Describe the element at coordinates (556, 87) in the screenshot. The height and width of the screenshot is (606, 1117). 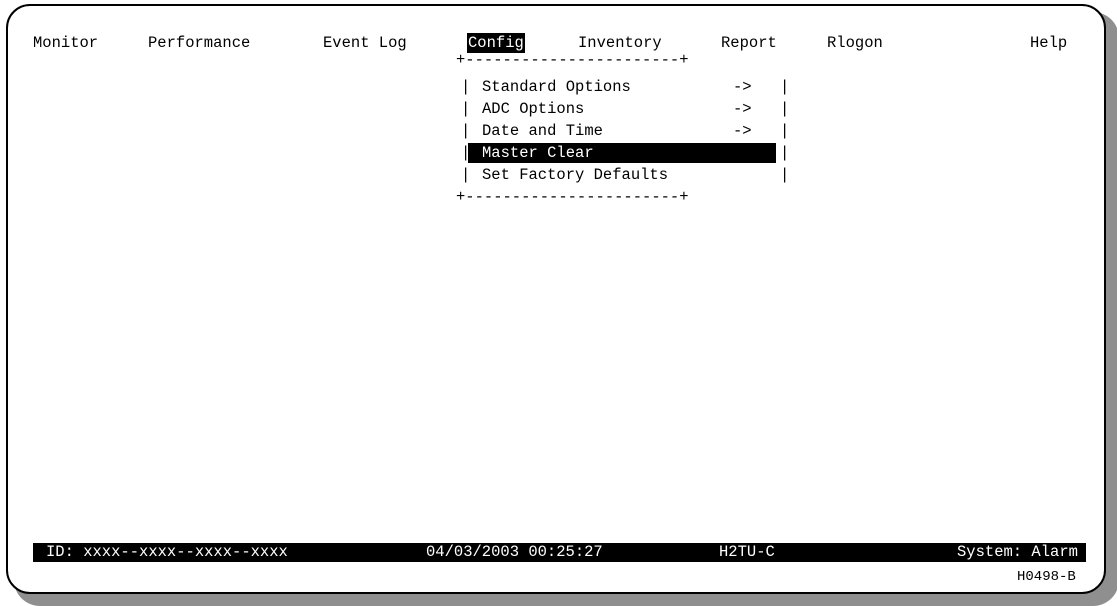
I see `dropdown-item-standard-options: Standard Options` at that location.